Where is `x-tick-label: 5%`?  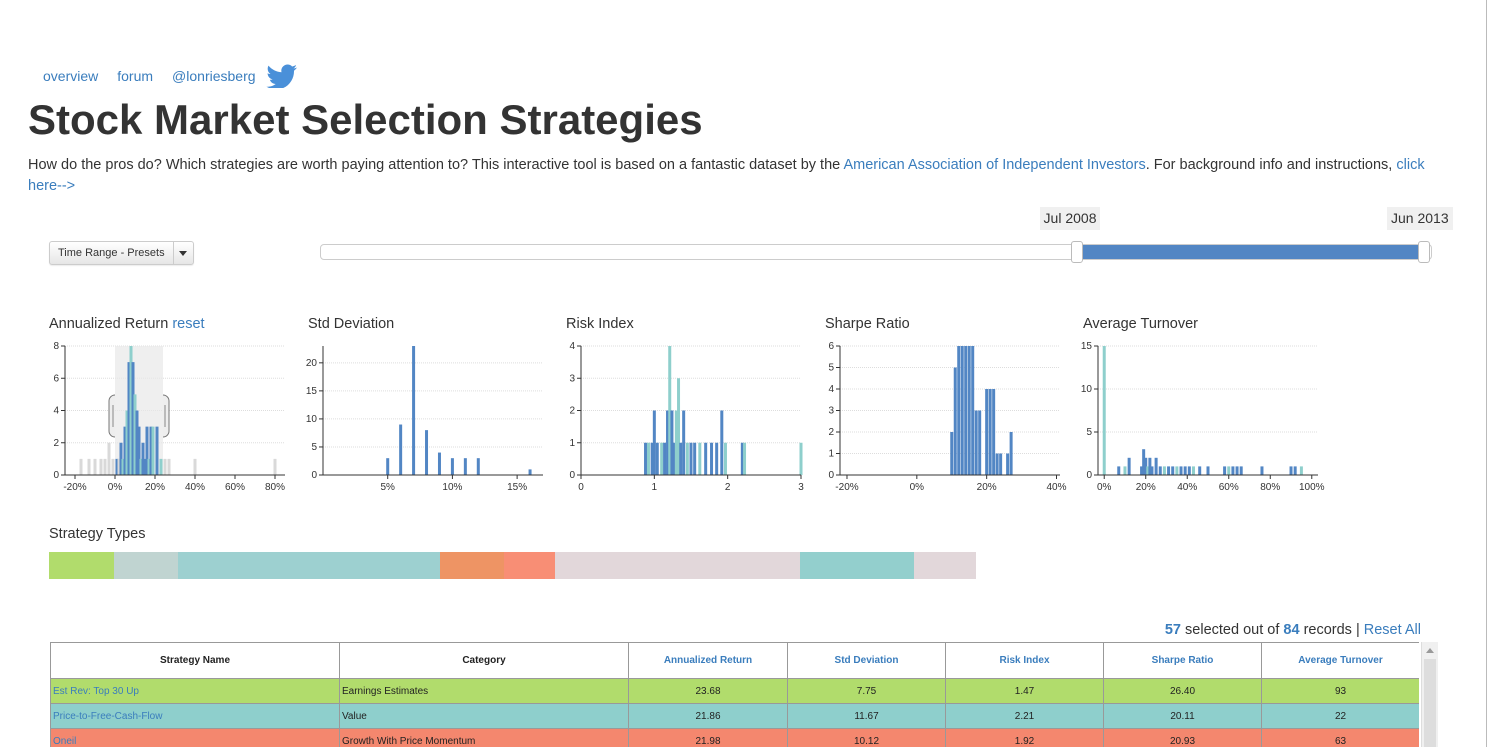
x-tick-label: 5% is located at coordinates (387, 487).